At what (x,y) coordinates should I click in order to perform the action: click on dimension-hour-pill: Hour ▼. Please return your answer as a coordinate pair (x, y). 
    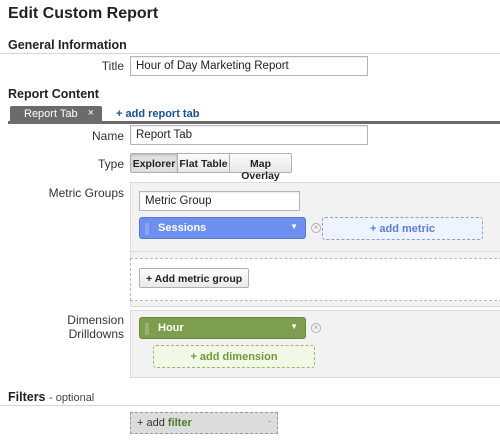
    Looking at the image, I should click on (222, 328).